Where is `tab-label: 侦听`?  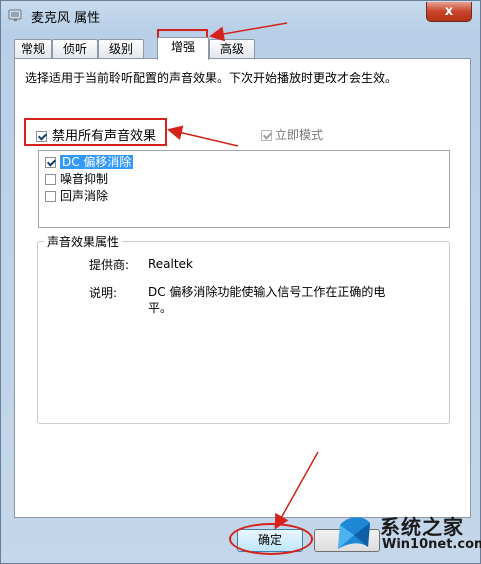
tab-label: 侦听 is located at coordinates (74, 49).